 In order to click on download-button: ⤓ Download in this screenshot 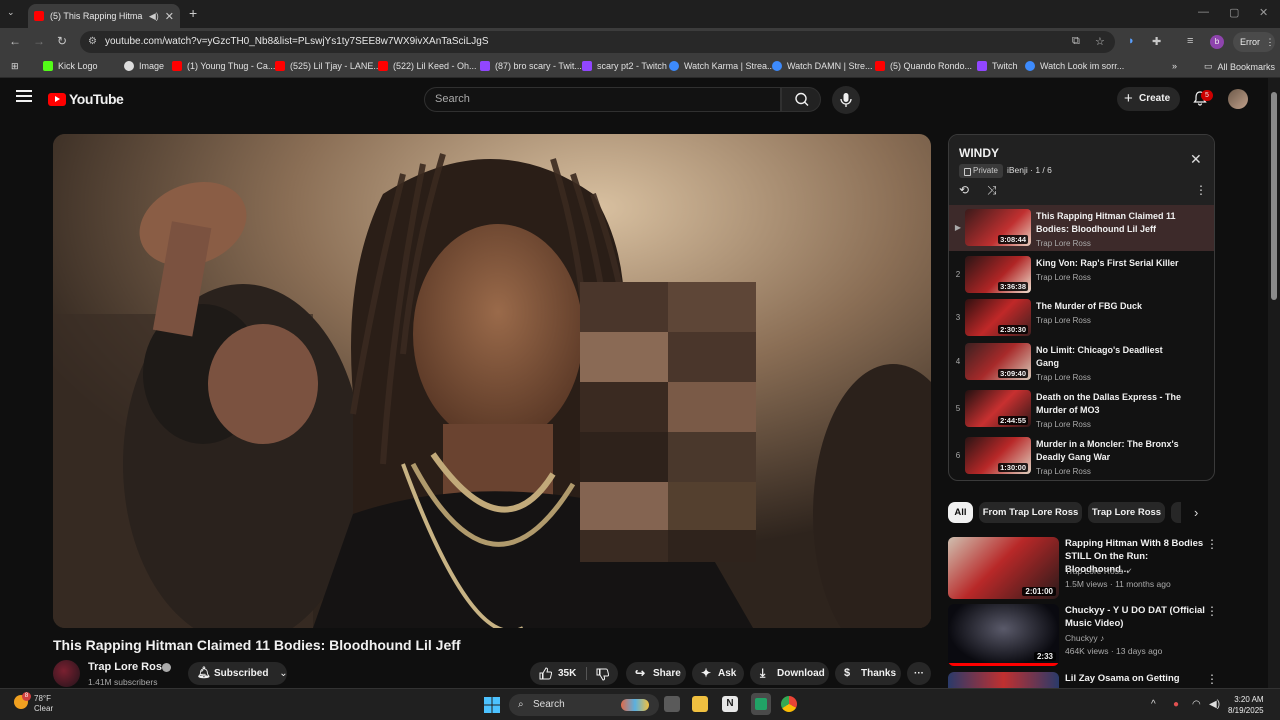, I will do `click(789, 673)`.